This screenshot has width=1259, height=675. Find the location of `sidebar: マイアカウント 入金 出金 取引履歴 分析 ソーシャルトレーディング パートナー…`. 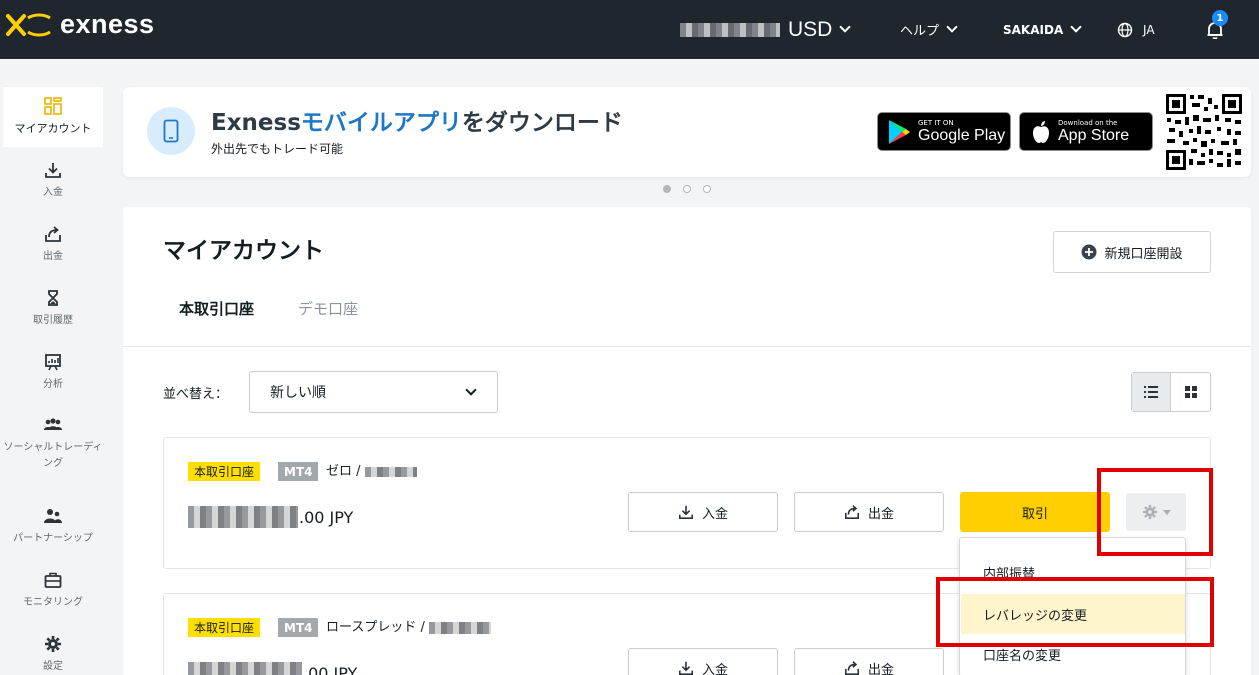

sidebar: マイアカウント 入金 出金 取引履歴 分析 ソーシャルトレーディング パートナー… is located at coordinates (53, 367).